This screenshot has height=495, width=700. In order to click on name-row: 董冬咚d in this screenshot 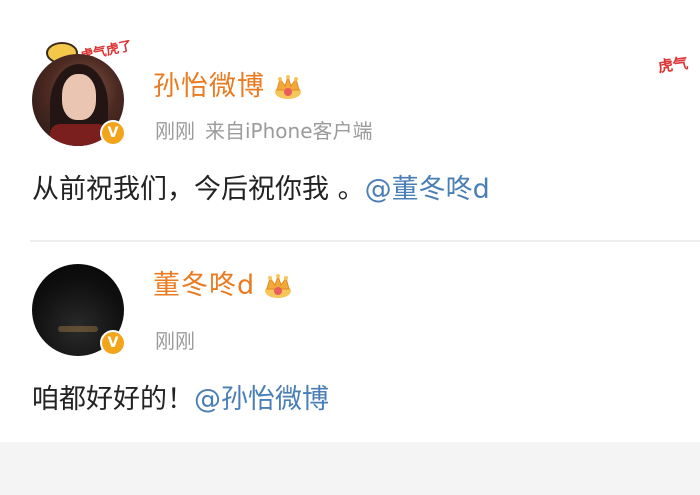, I will do `click(223, 286)`.